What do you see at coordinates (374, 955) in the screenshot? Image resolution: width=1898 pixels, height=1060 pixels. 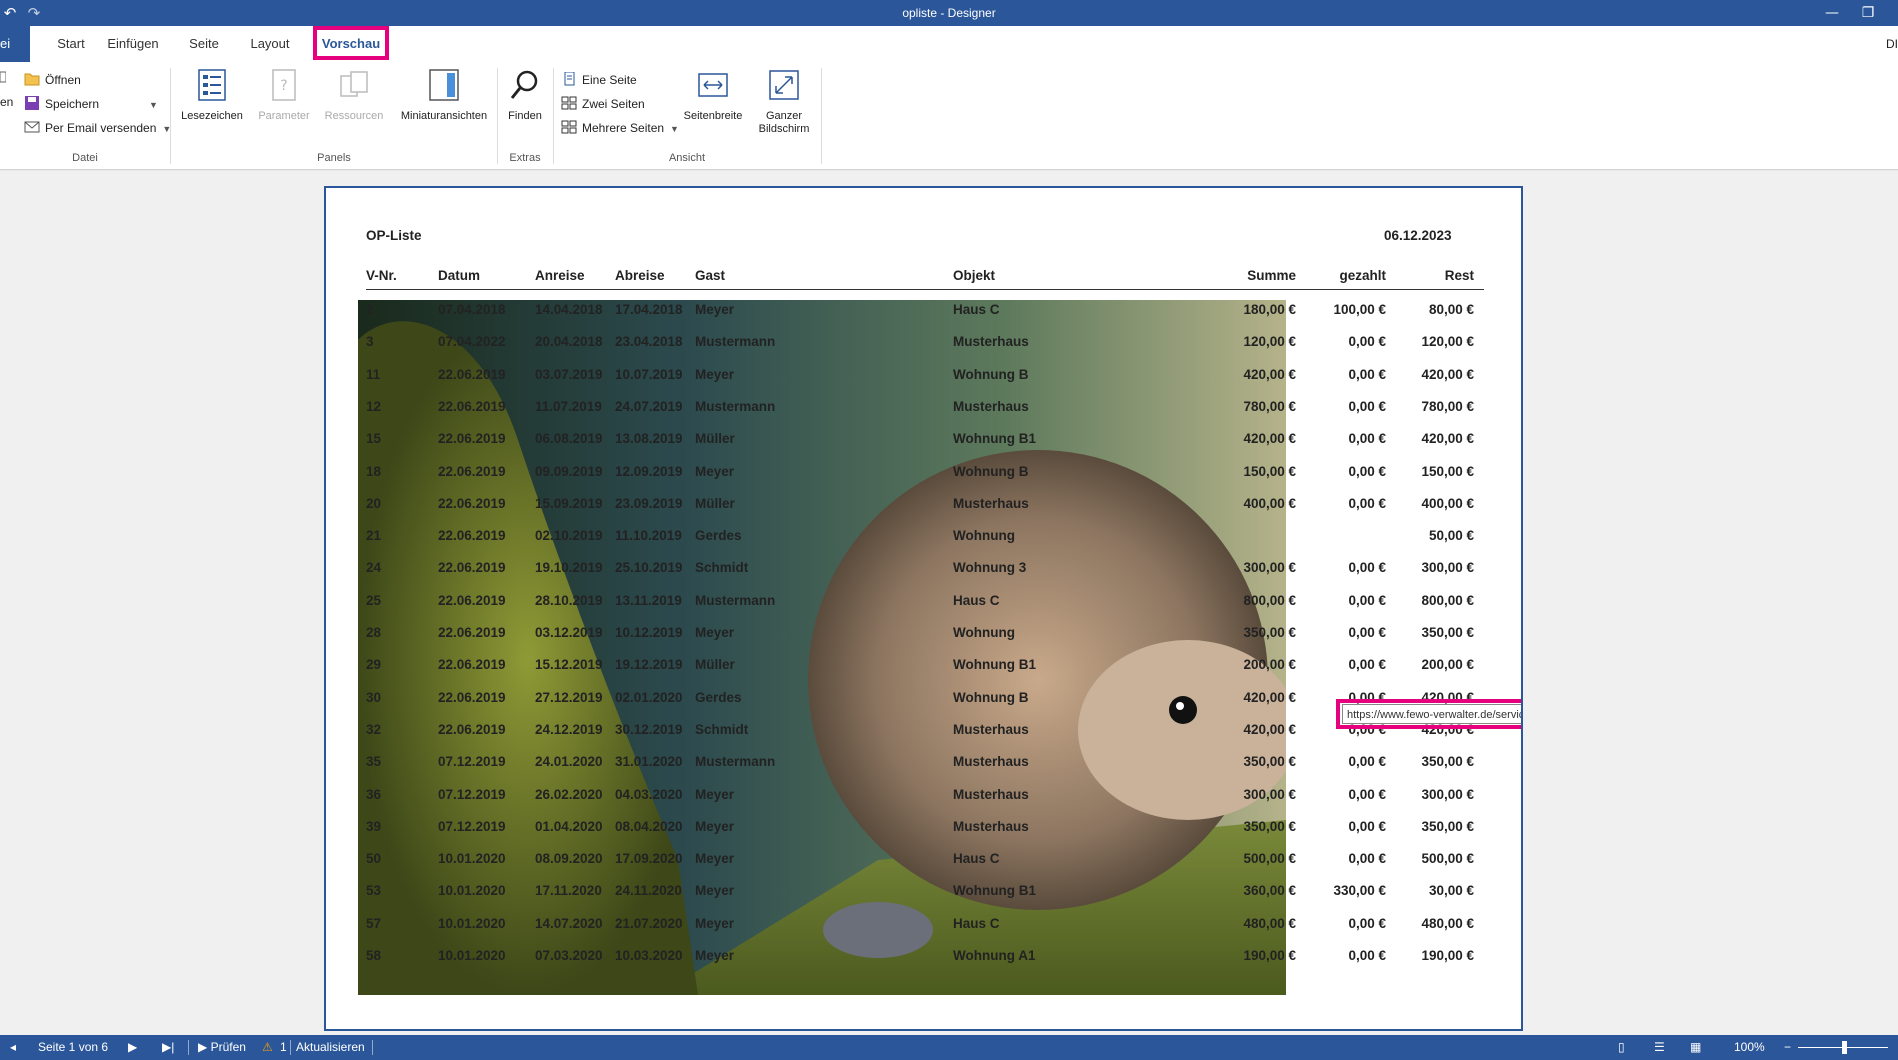 I see `cell-vnr: 58` at bounding box center [374, 955].